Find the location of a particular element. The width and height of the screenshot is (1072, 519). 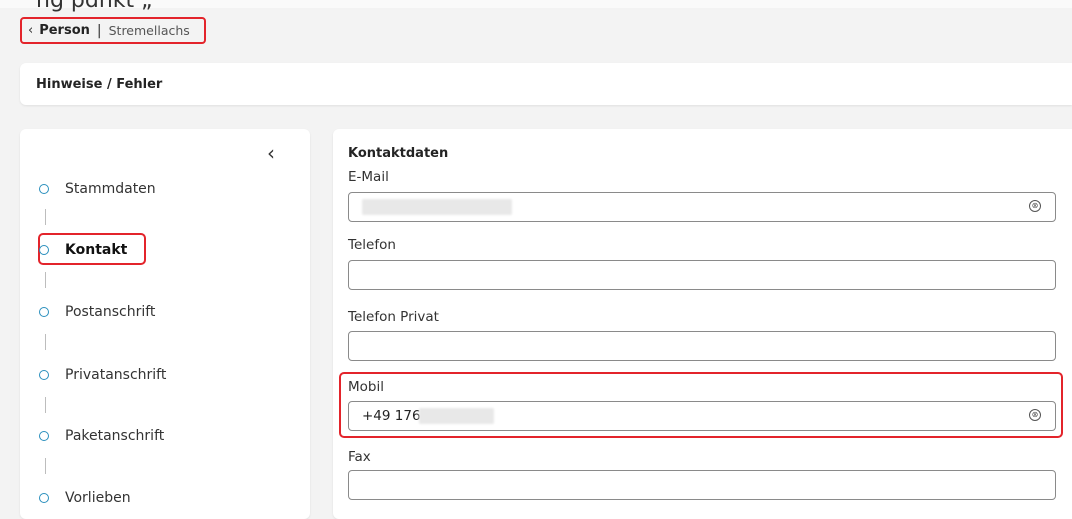

mobil-field: +49 176 ⊗ is located at coordinates (702, 416).